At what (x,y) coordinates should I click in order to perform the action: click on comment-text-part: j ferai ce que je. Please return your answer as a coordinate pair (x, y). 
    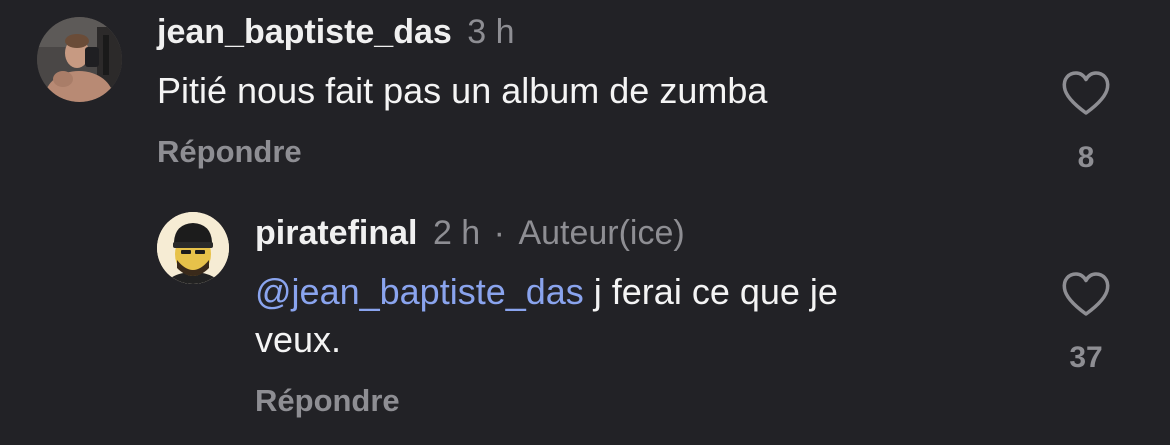
    Looking at the image, I should click on (710, 291).